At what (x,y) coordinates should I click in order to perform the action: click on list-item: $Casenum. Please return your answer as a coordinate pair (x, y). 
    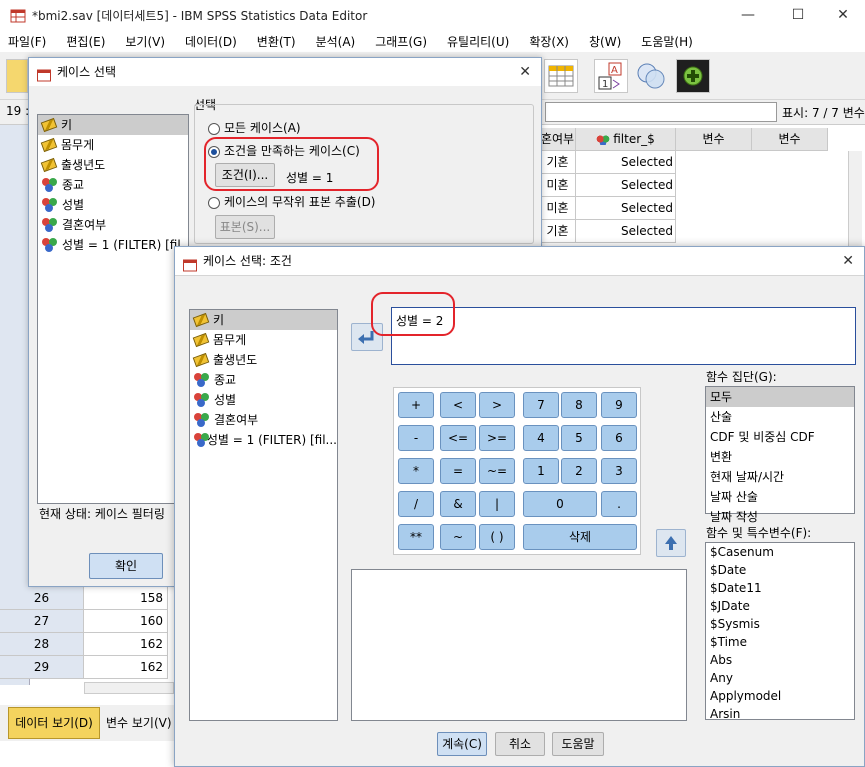
    Looking at the image, I should click on (780, 552).